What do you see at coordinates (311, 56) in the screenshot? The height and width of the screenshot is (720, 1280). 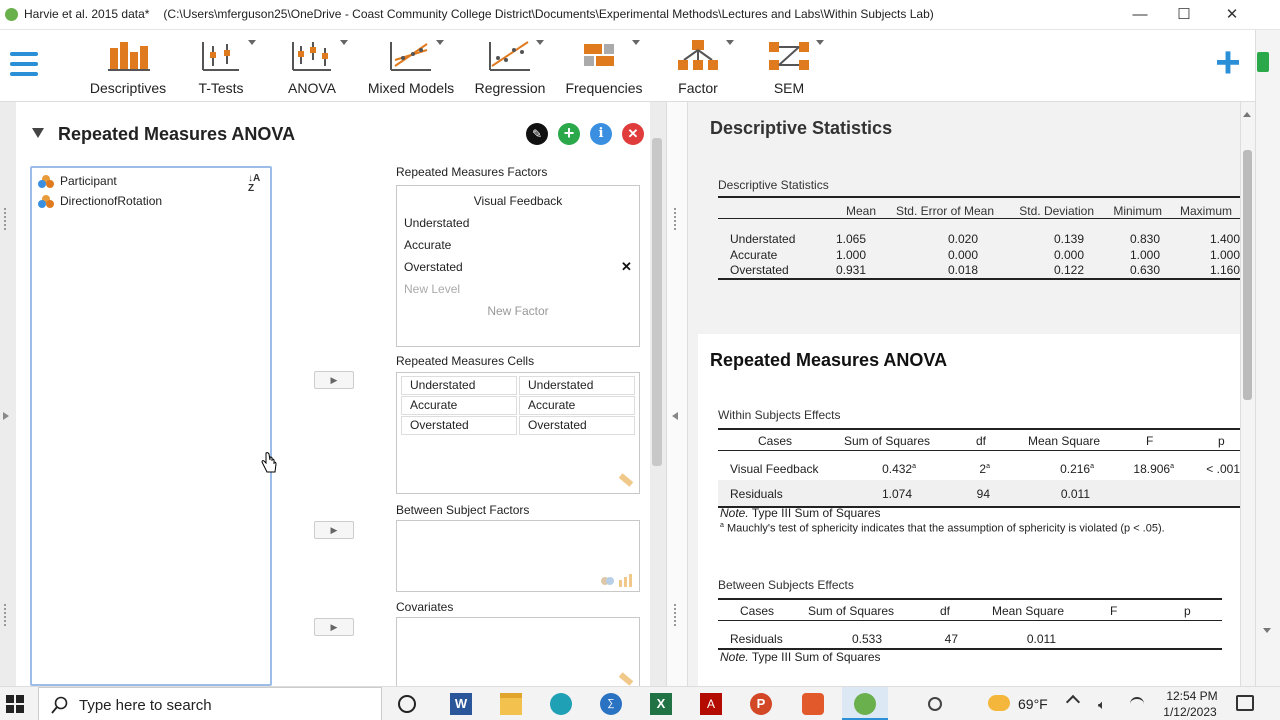 I see `anova-icon` at bounding box center [311, 56].